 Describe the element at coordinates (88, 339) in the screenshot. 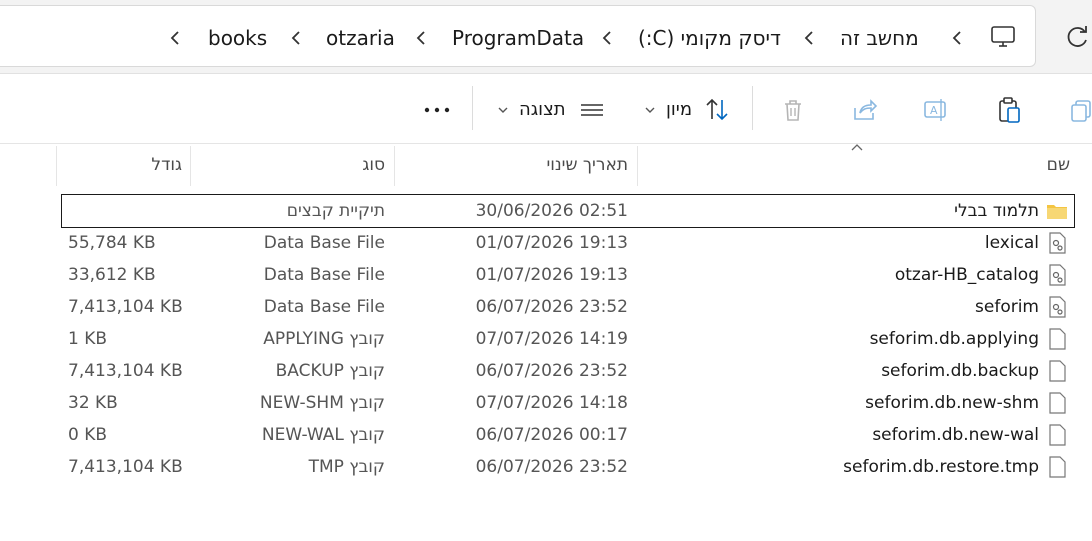

I see `file-size: 1 KB` at that location.